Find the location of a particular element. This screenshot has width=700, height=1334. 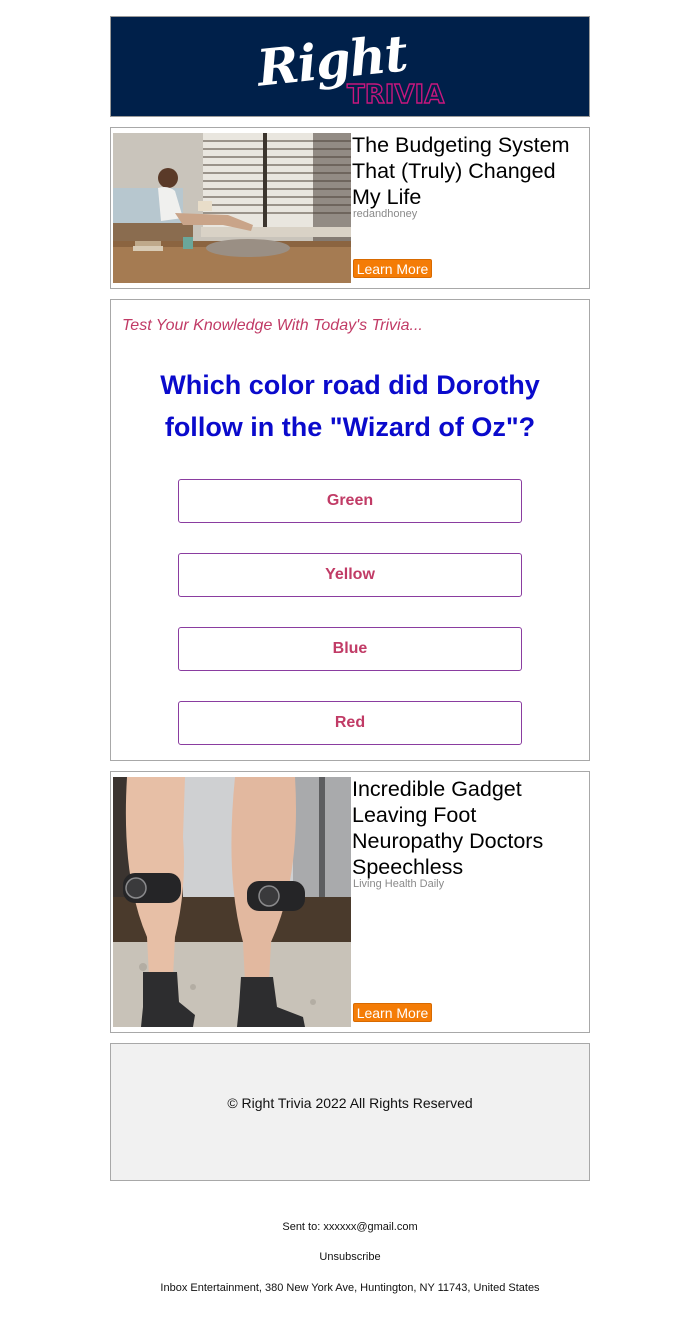

unsubscribe-link: Unsubscribe is located at coordinates (350, 1257).